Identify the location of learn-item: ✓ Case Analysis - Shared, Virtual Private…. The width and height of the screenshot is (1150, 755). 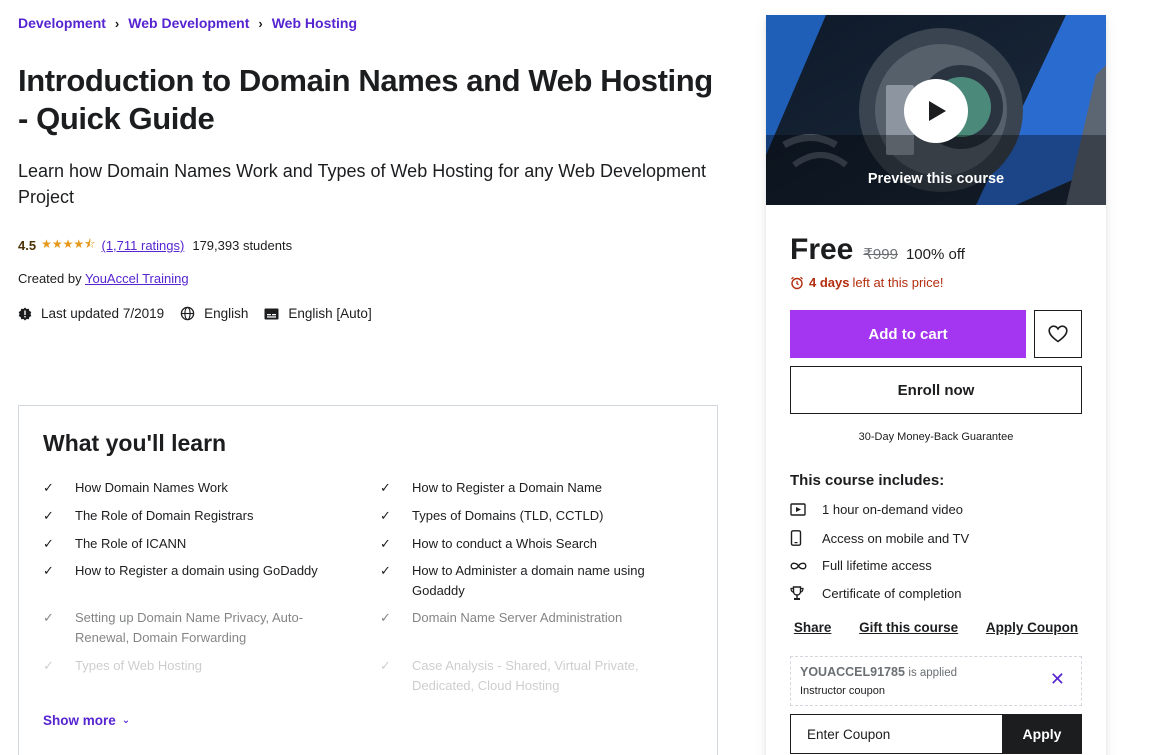
(523, 676).